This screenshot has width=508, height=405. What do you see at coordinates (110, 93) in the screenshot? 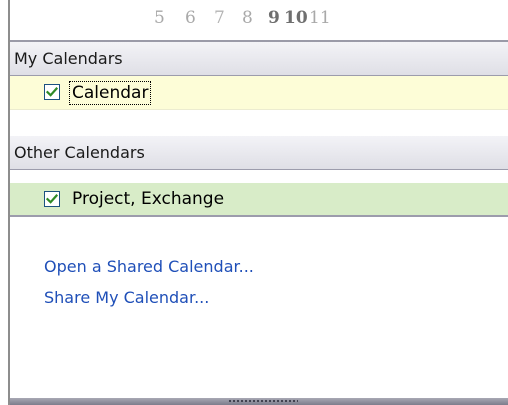
I see `calendar-item-label: Calendar` at bounding box center [110, 93].